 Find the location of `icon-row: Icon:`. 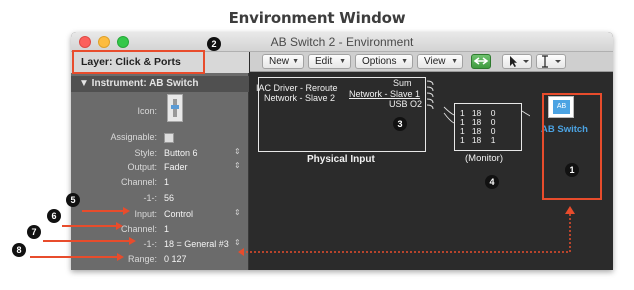

icon-row: Icon: is located at coordinates (160, 113).